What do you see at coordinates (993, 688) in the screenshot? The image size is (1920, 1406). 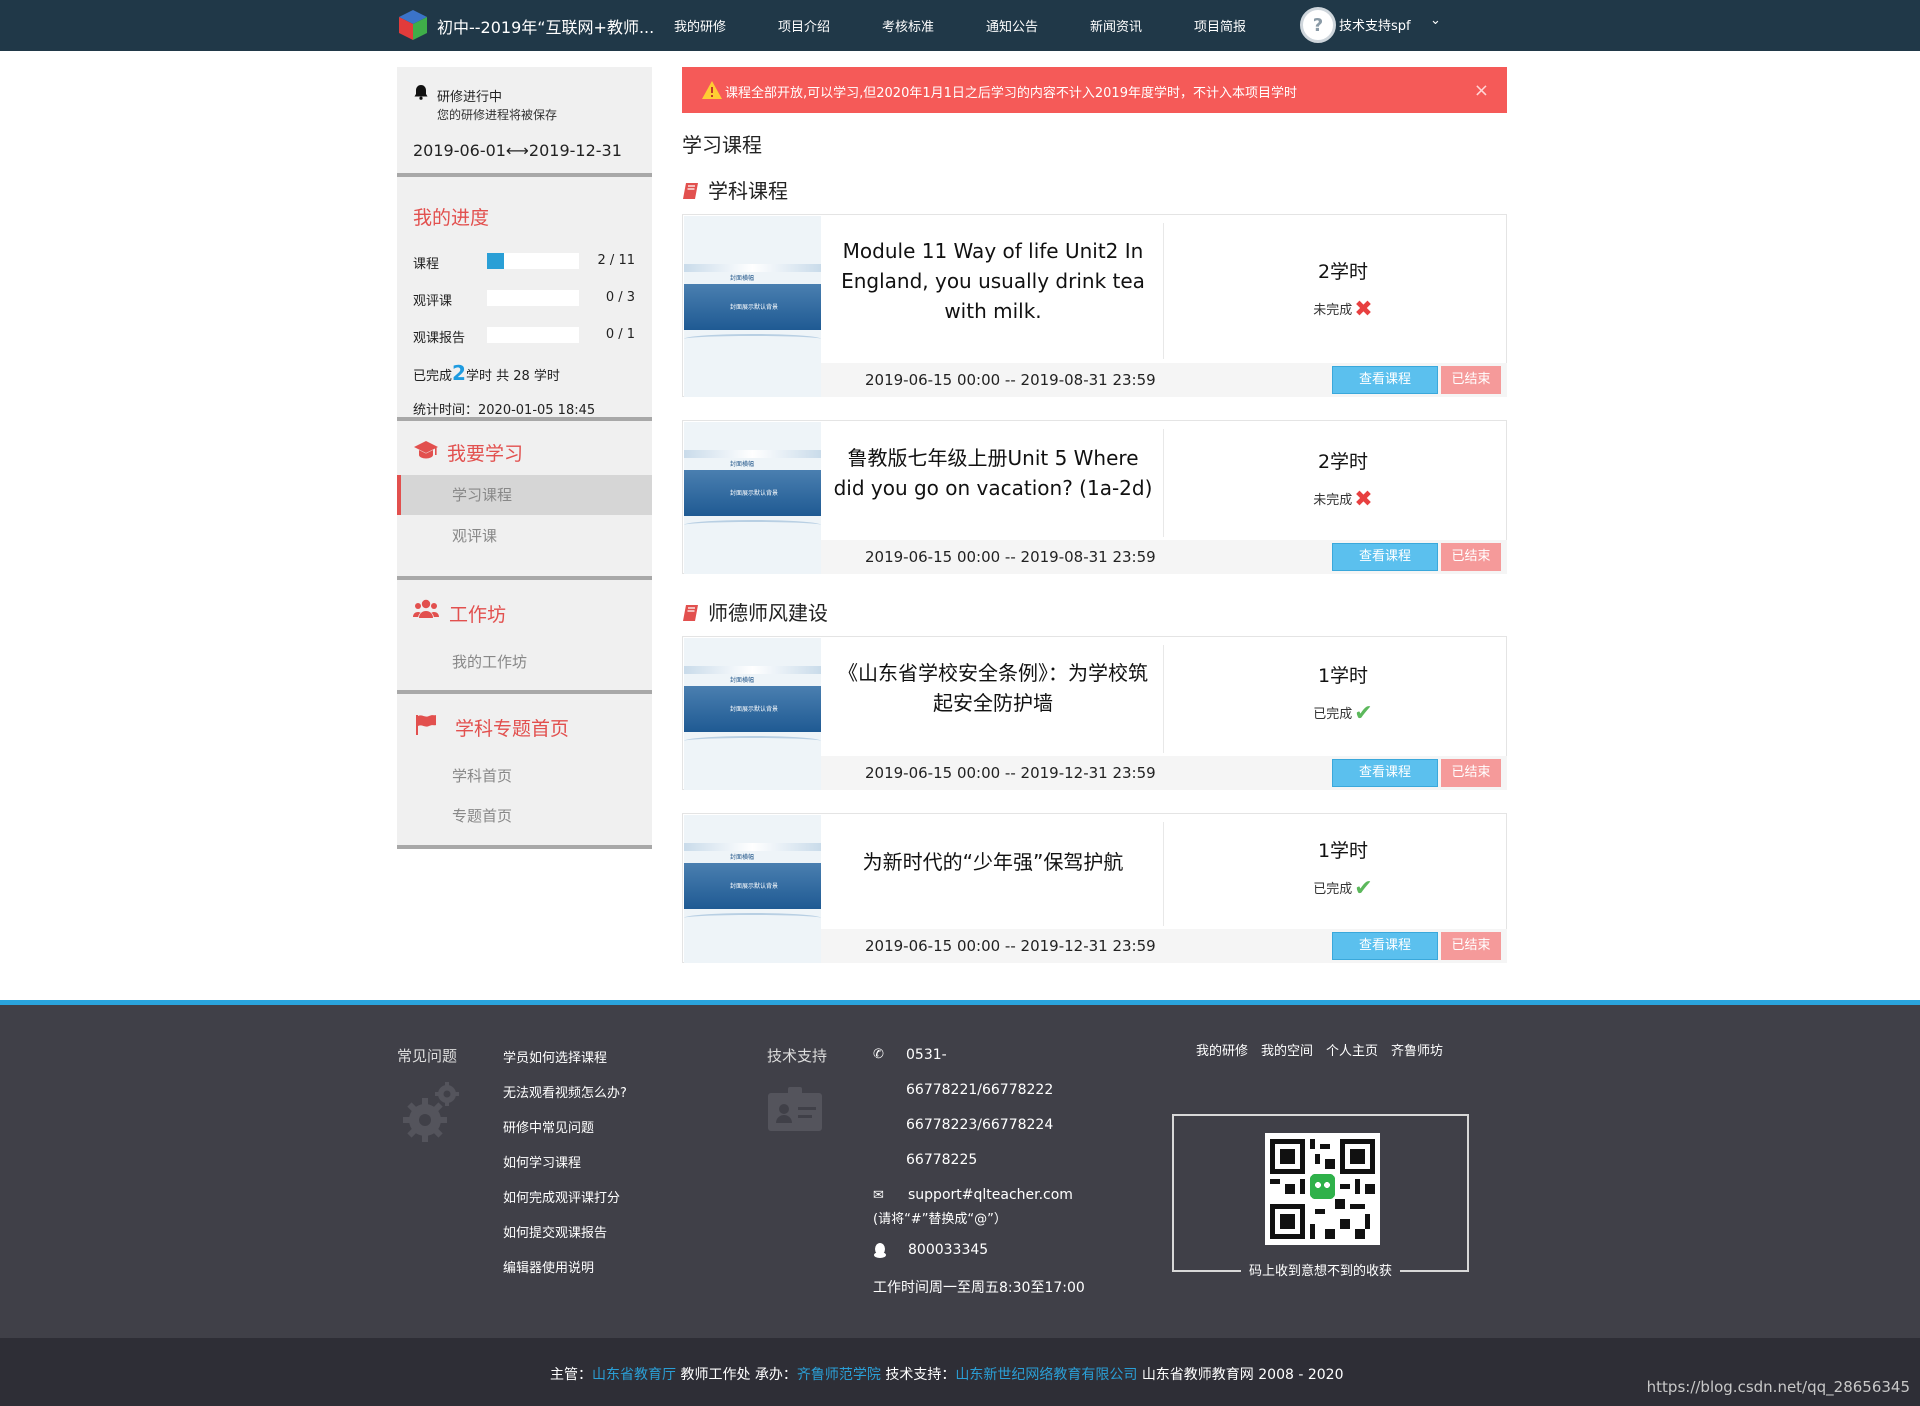 I see `course-title: 《山东省学校安全条例》：为学校筑起安全防护墙` at bounding box center [993, 688].